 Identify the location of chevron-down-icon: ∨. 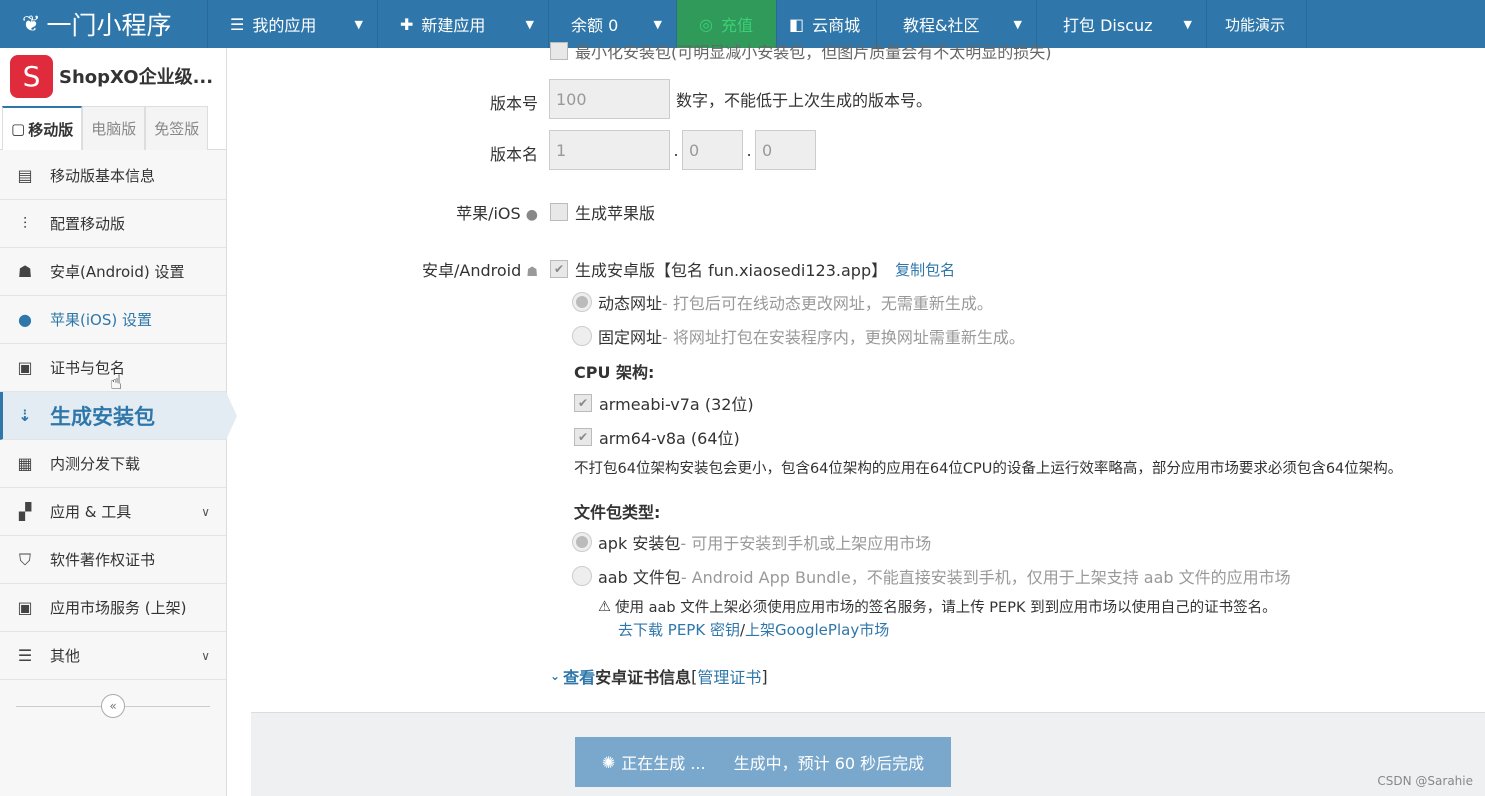
(205, 655).